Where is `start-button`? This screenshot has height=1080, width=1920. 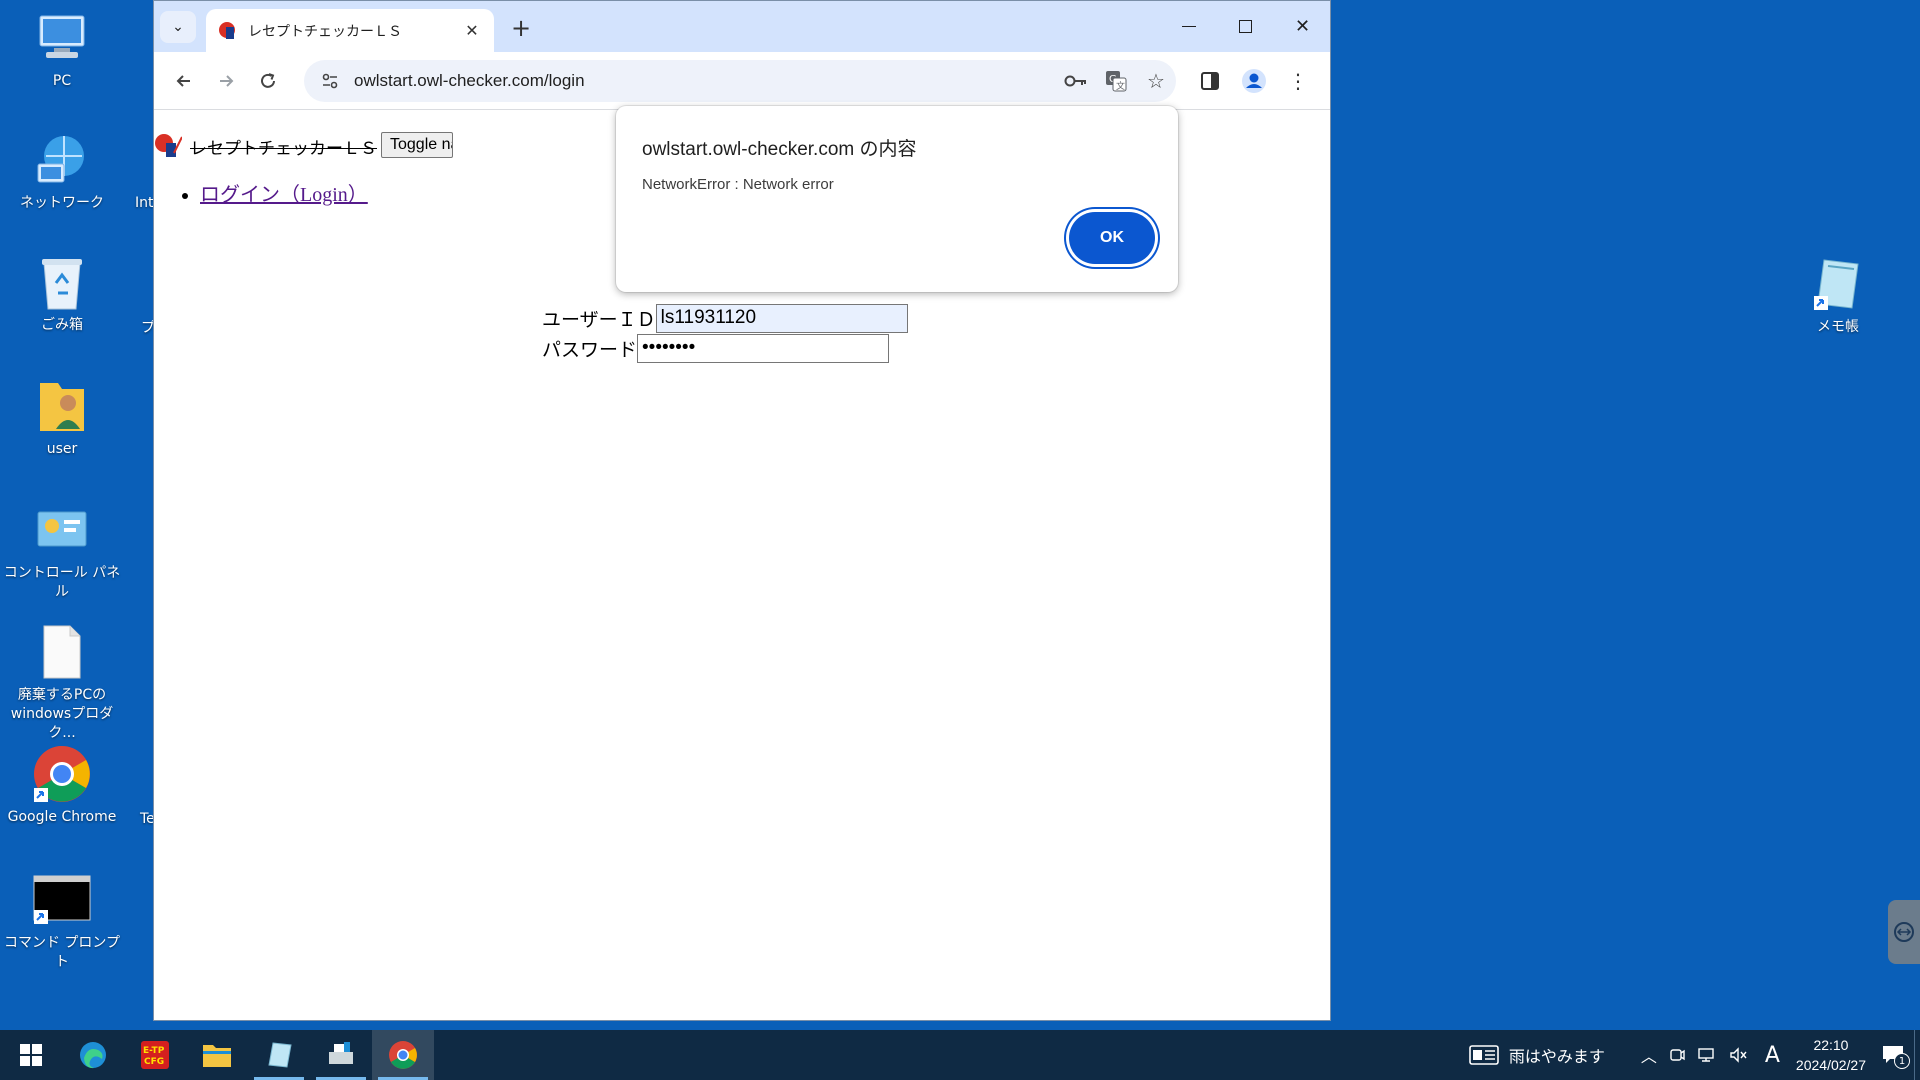 start-button is located at coordinates (31, 1055).